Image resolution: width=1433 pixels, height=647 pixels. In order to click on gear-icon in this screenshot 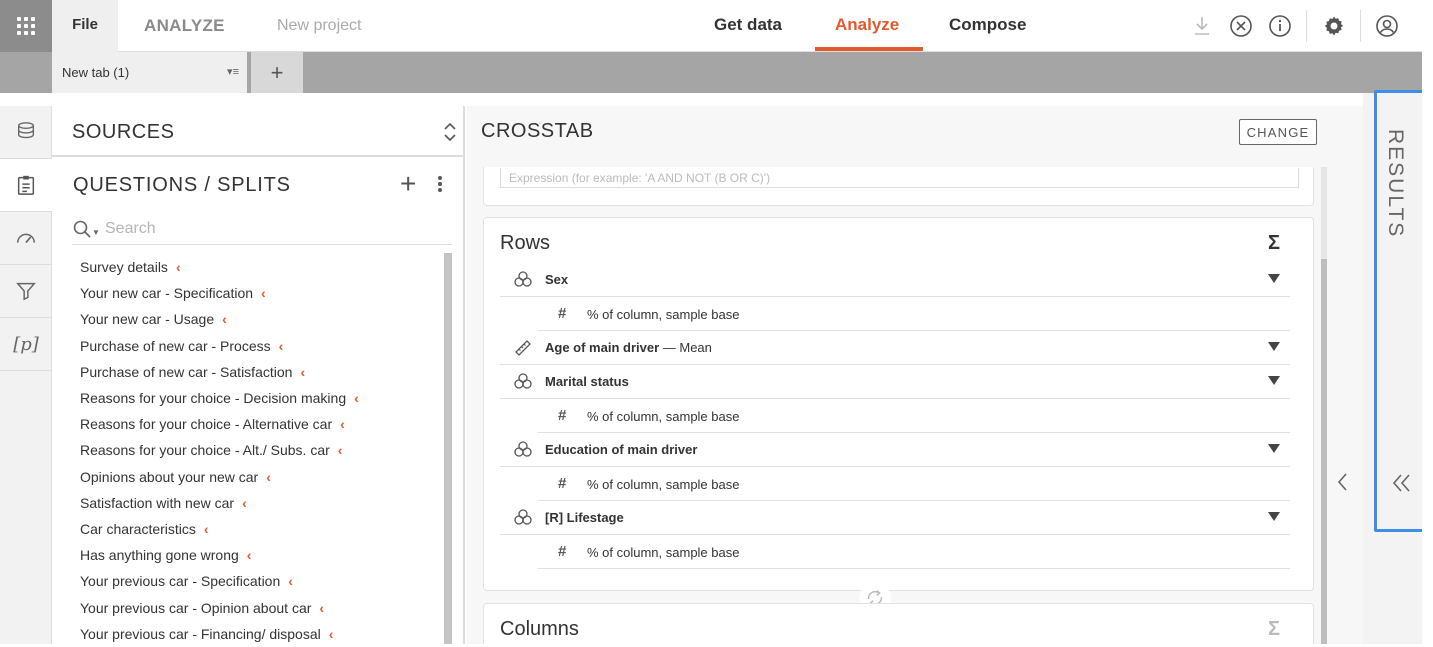, I will do `click(1334, 26)`.